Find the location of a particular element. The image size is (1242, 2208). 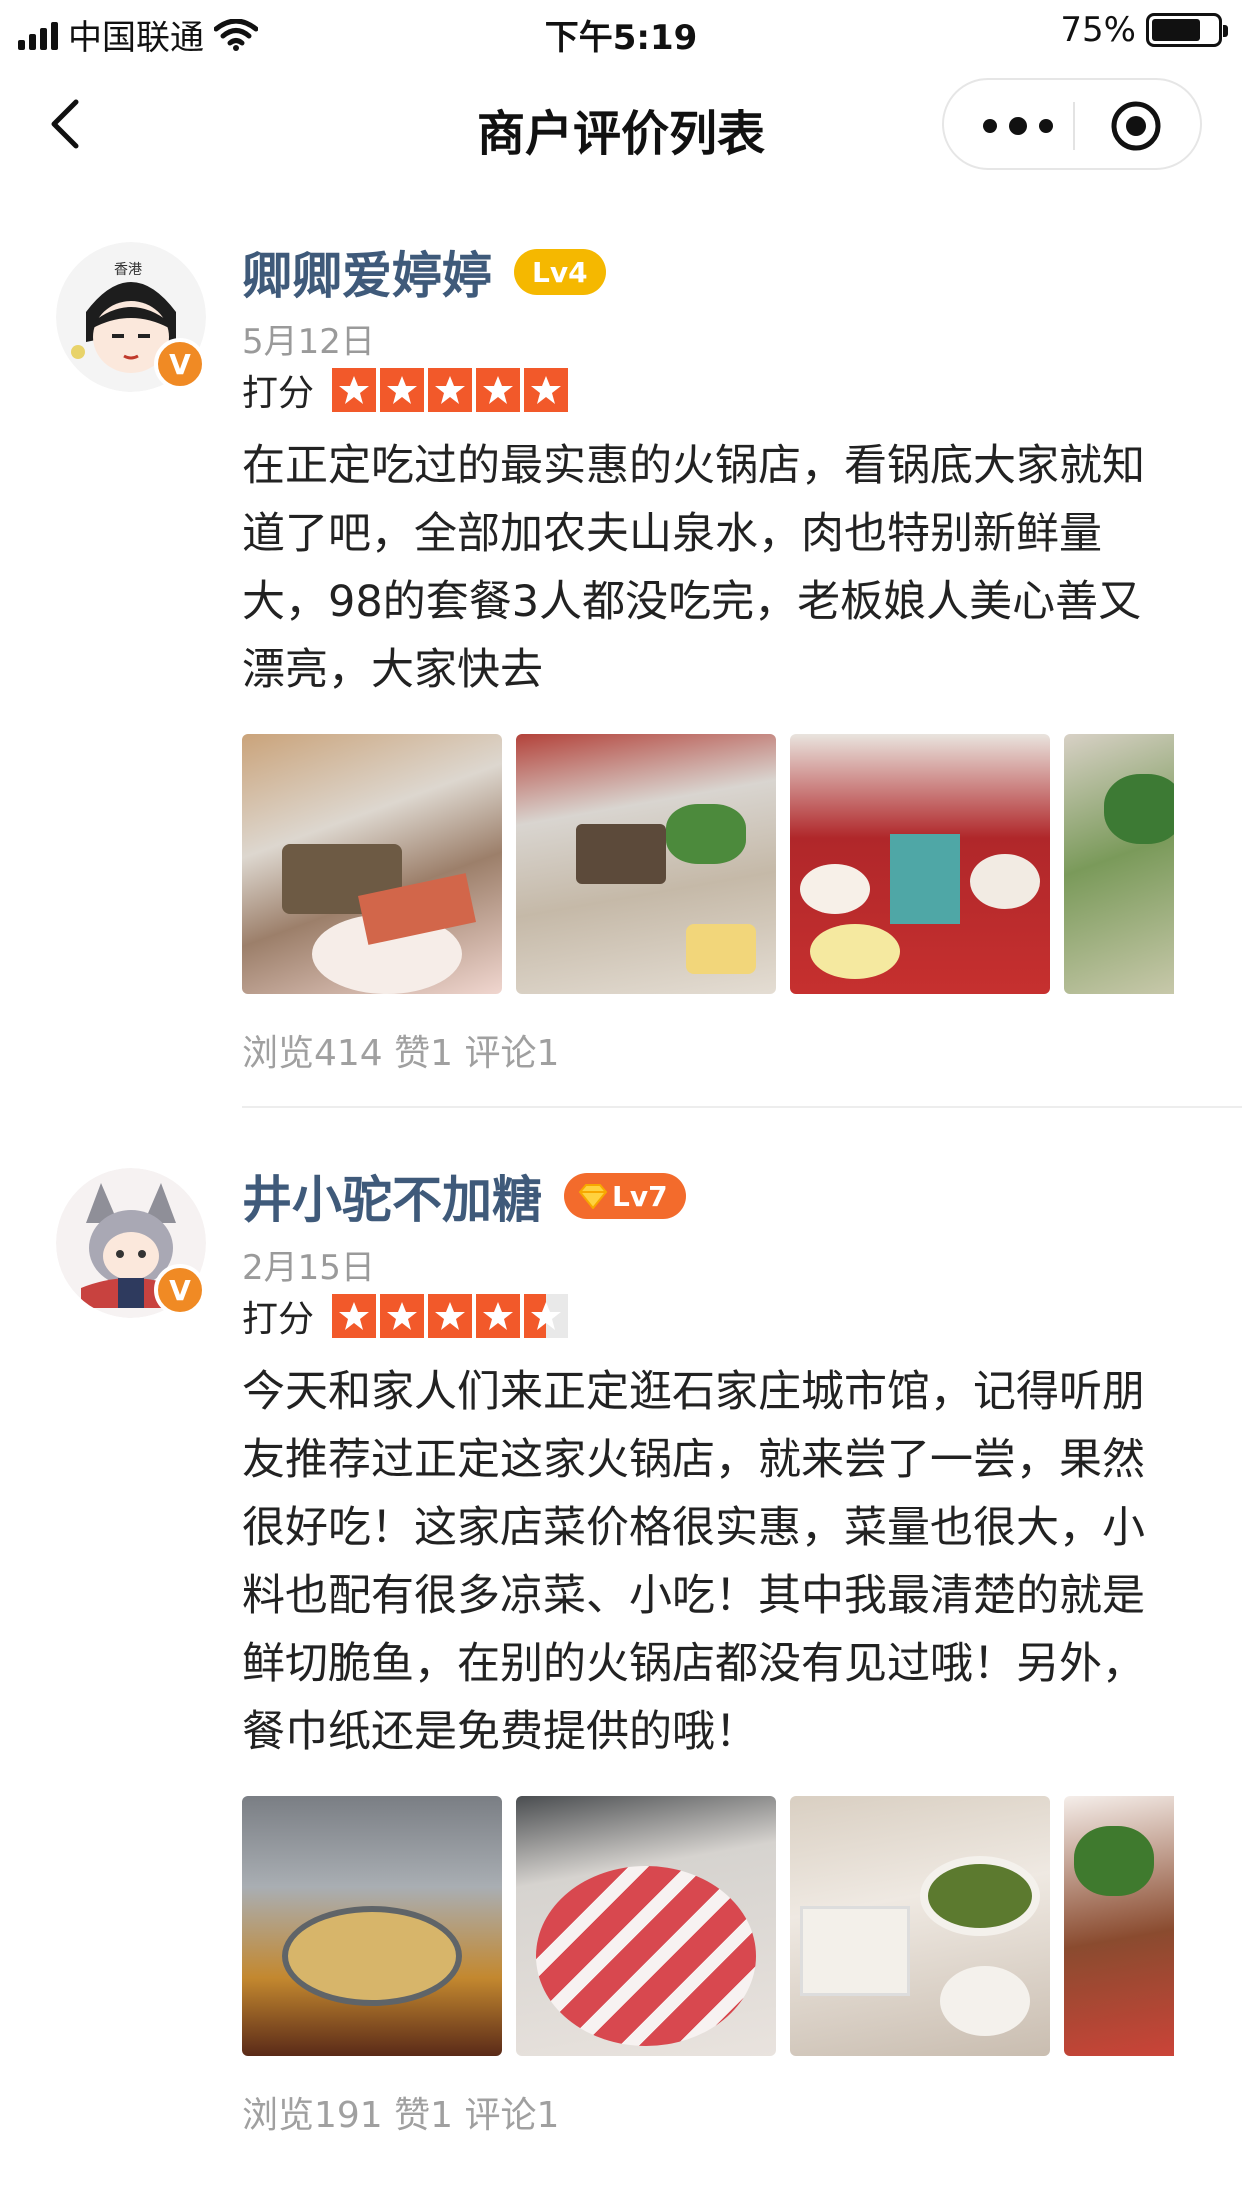

review-date: 2月15日 is located at coordinates (308, 1268).